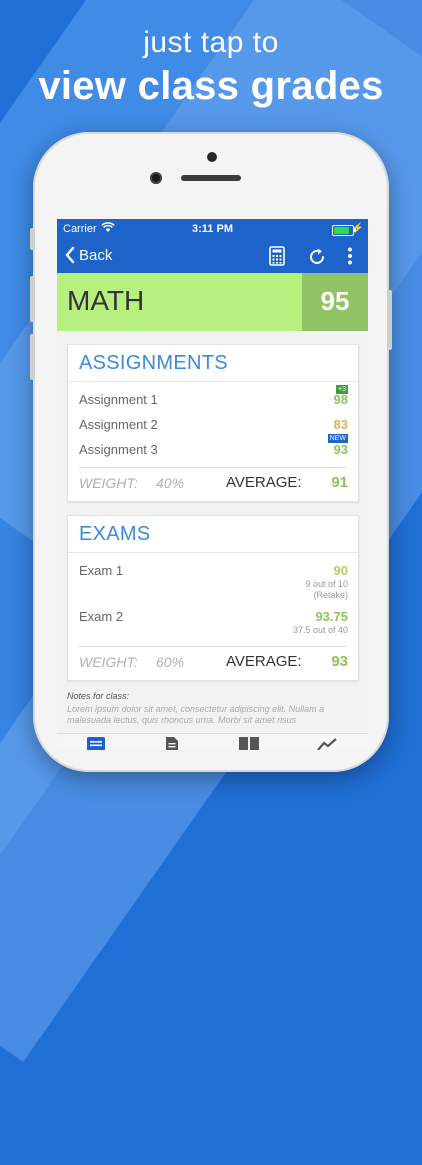 The image size is (422, 1165). Describe the element at coordinates (340, 449) in the screenshot. I see `assignment-score: 93` at that location.